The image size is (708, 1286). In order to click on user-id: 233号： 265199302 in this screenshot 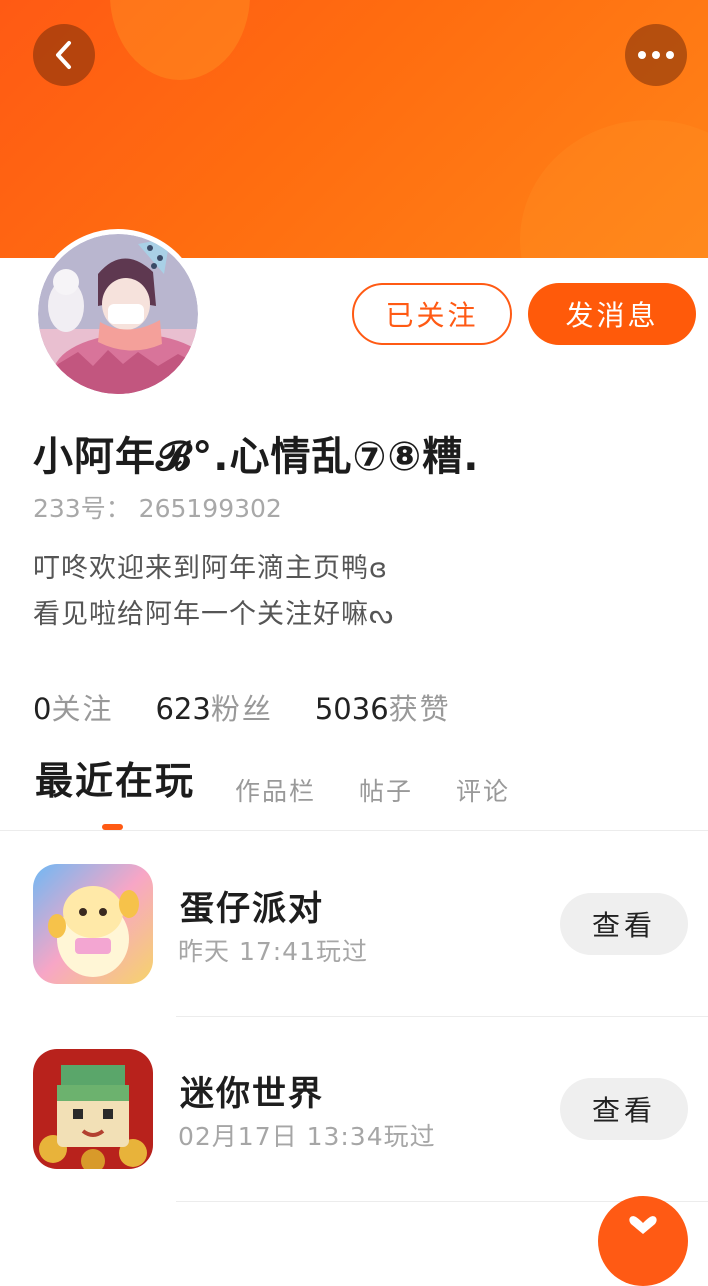, I will do `click(157, 508)`.